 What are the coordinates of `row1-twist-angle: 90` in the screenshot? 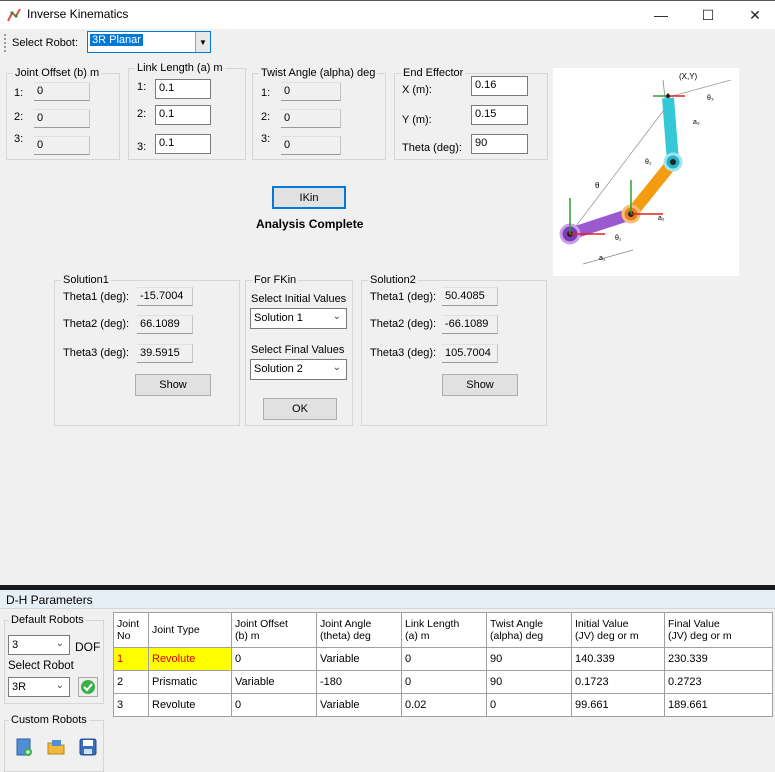 It's located at (529, 659).